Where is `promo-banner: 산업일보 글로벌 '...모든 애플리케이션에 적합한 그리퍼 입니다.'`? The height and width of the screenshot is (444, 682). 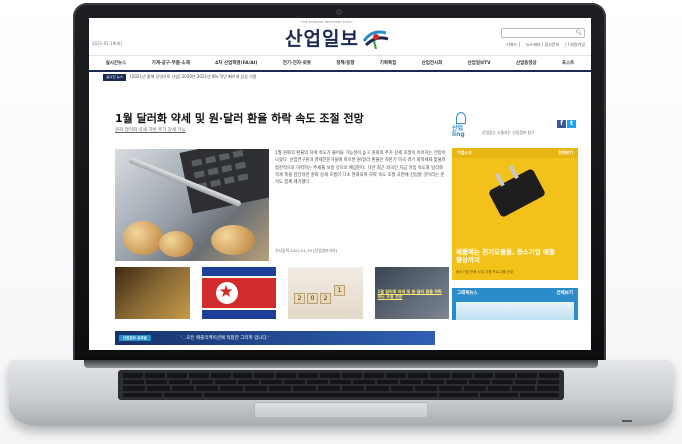 promo-banner: 산업일보 글로벌 '...모든 애플리케이션에 적합한 그리퍼 입니다.' is located at coordinates (275, 338).